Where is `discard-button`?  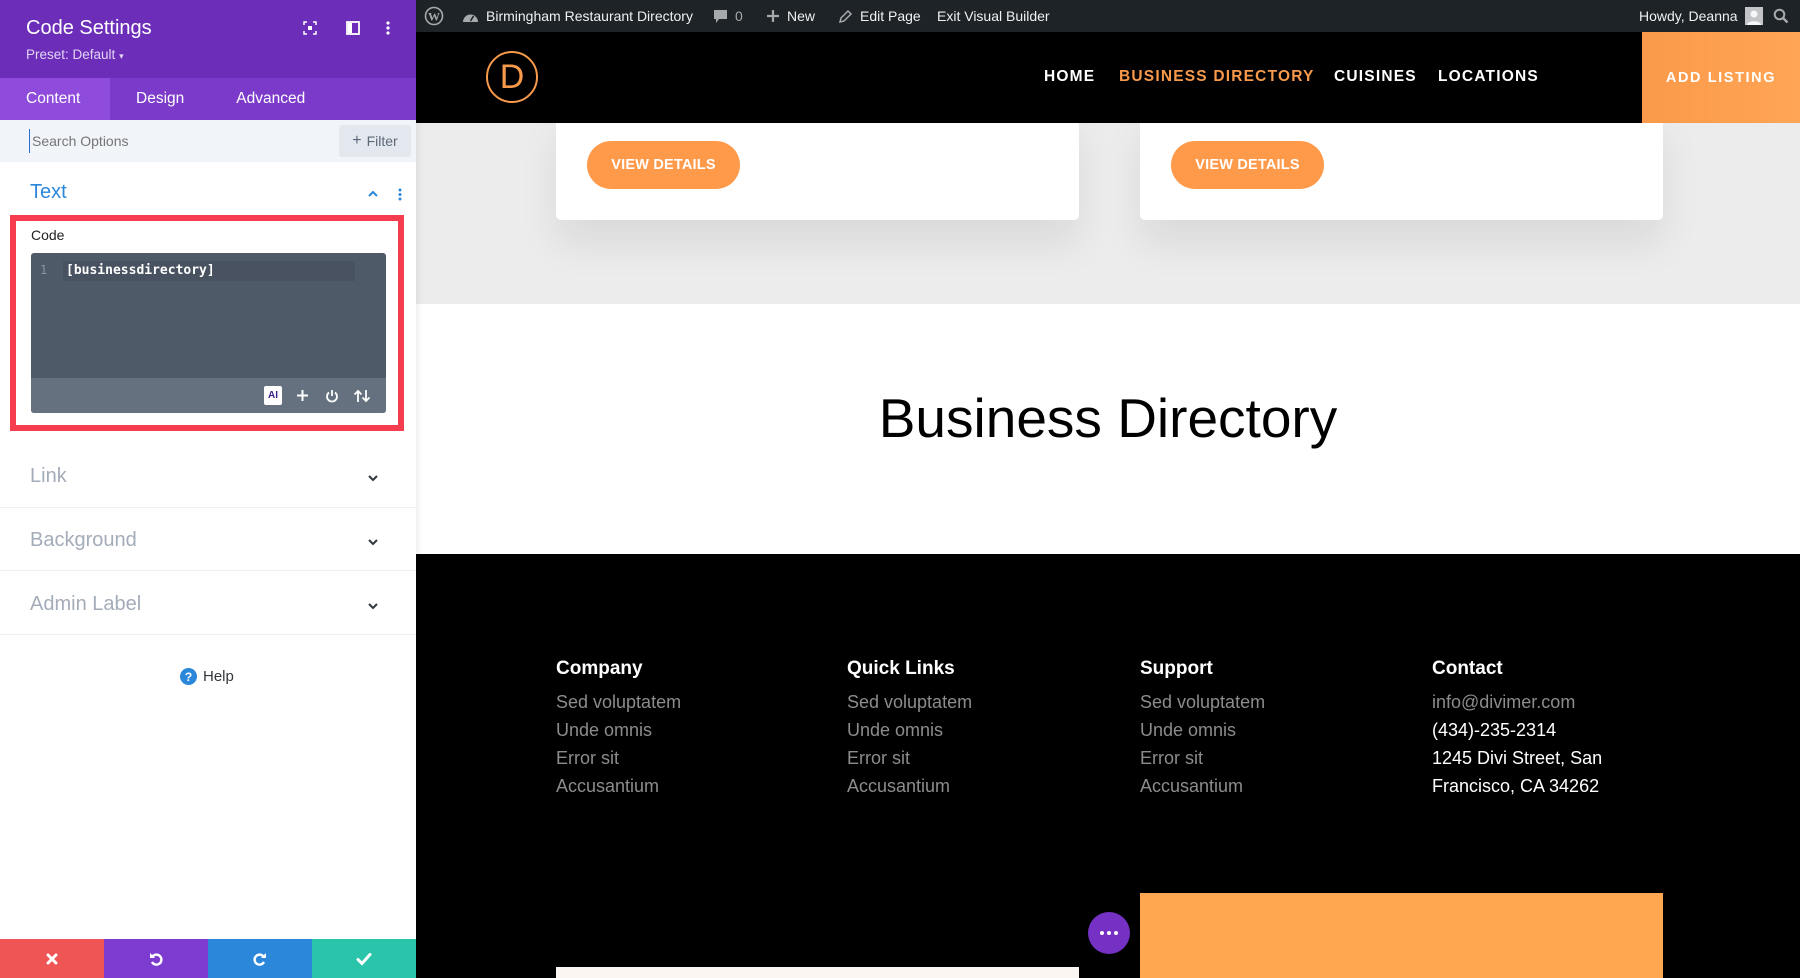
discard-button is located at coordinates (52, 958).